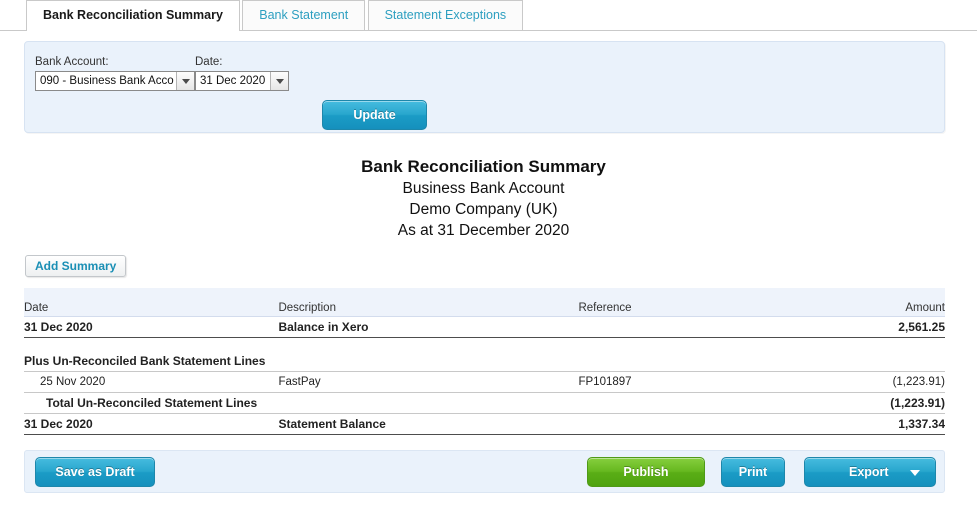 The height and width of the screenshot is (512, 977). I want to click on cell-description: Statement Balance, so click(428, 424).